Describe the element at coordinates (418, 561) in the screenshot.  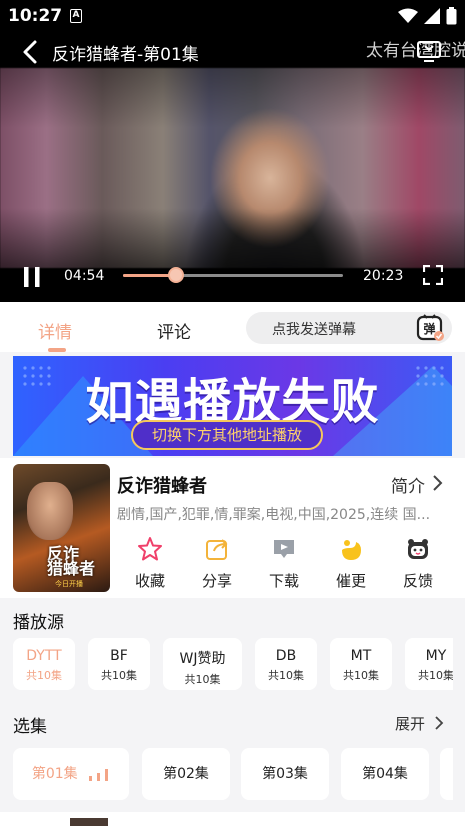
I see `feedback-button: 反馈` at that location.